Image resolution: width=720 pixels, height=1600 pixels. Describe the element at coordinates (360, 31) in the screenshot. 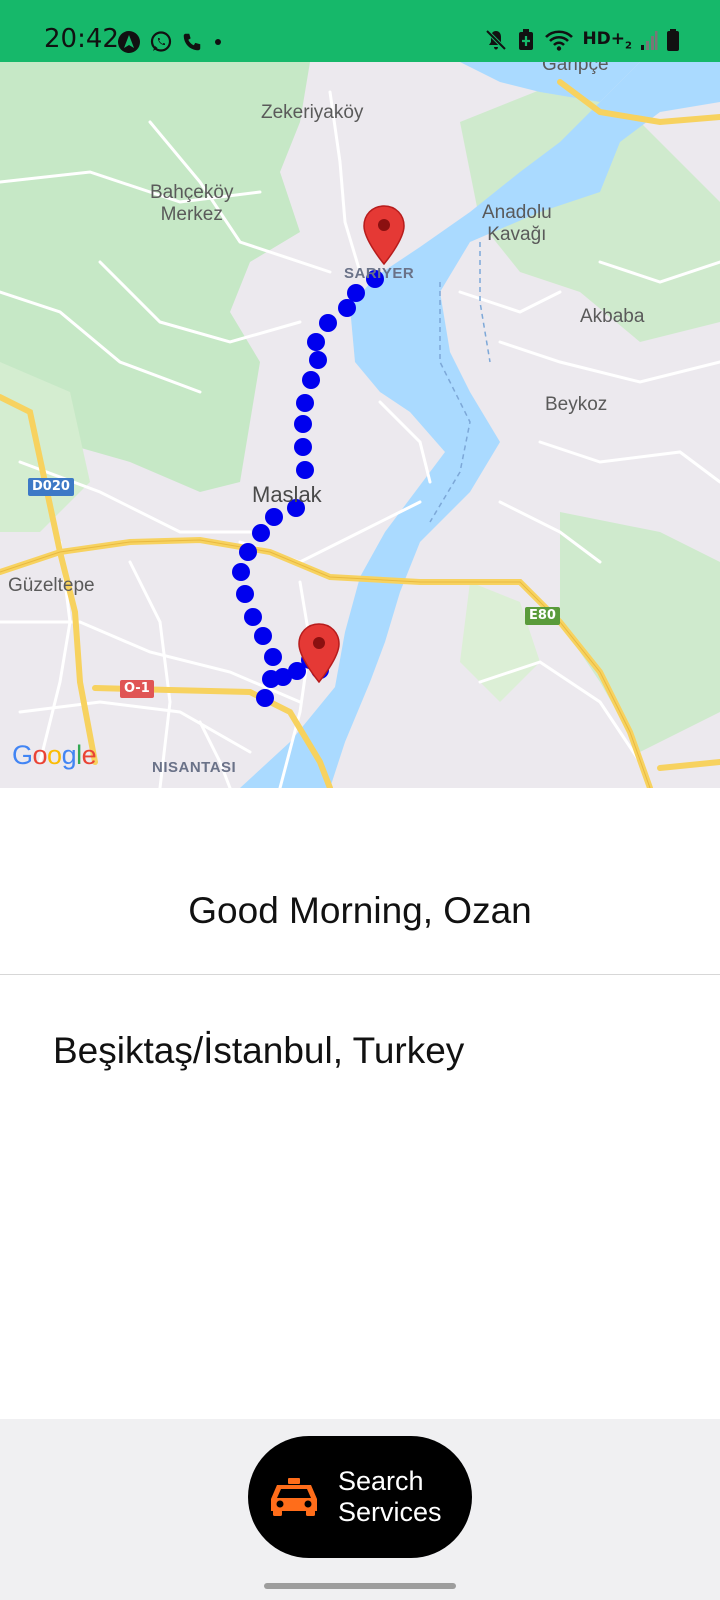

I see `status-bar: 20:42 HD+2` at that location.